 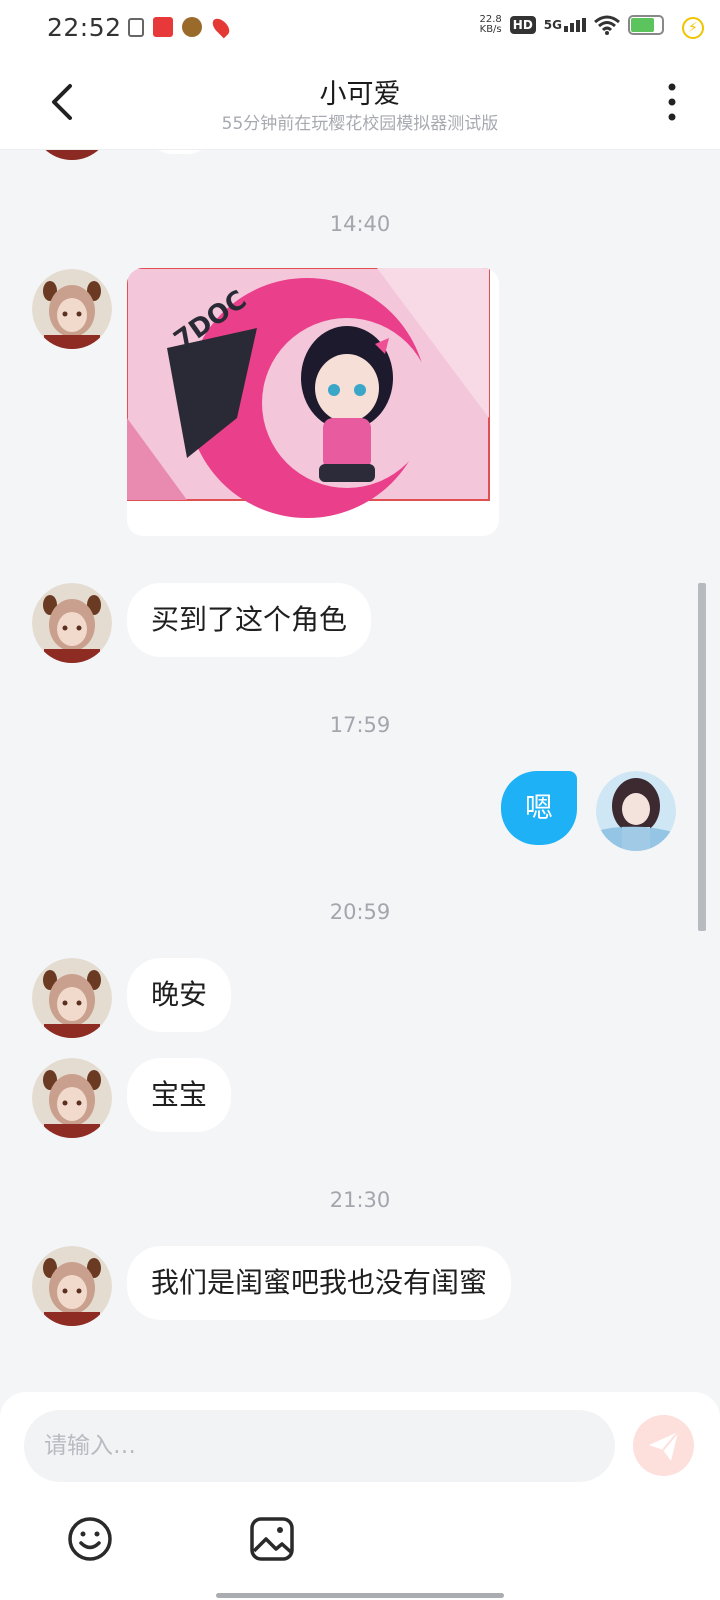 What do you see at coordinates (272, 1539) in the screenshot?
I see `image-picker-icon` at bounding box center [272, 1539].